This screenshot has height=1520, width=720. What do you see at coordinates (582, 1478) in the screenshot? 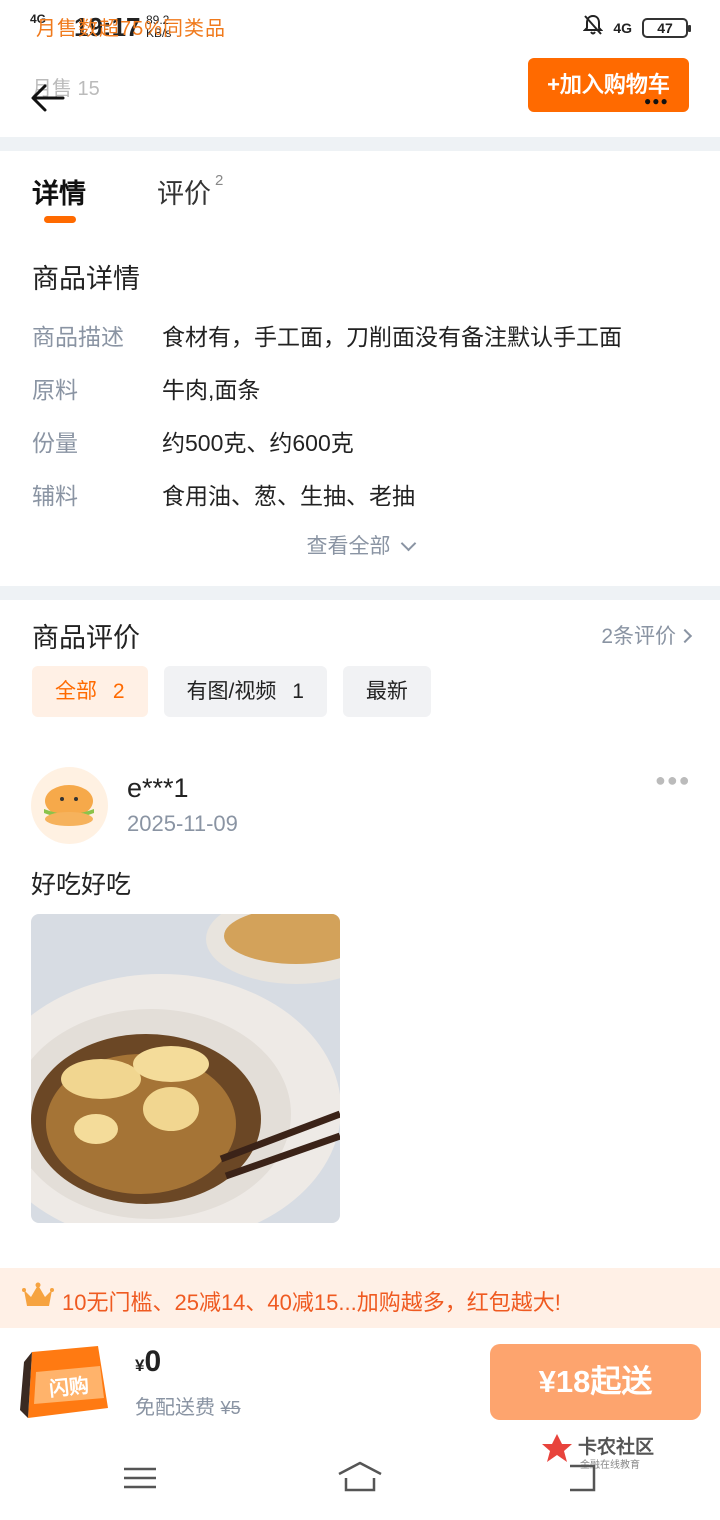
I see `system-back-icon` at bounding box center [582, 1478].